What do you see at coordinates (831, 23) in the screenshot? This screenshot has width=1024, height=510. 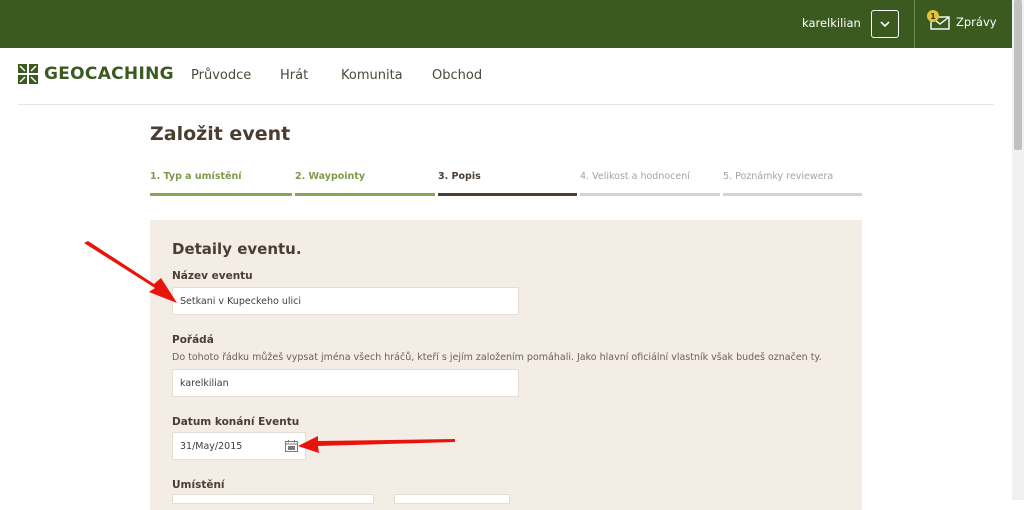 I see `username: karelkilian` at bounding box center [831, 23].